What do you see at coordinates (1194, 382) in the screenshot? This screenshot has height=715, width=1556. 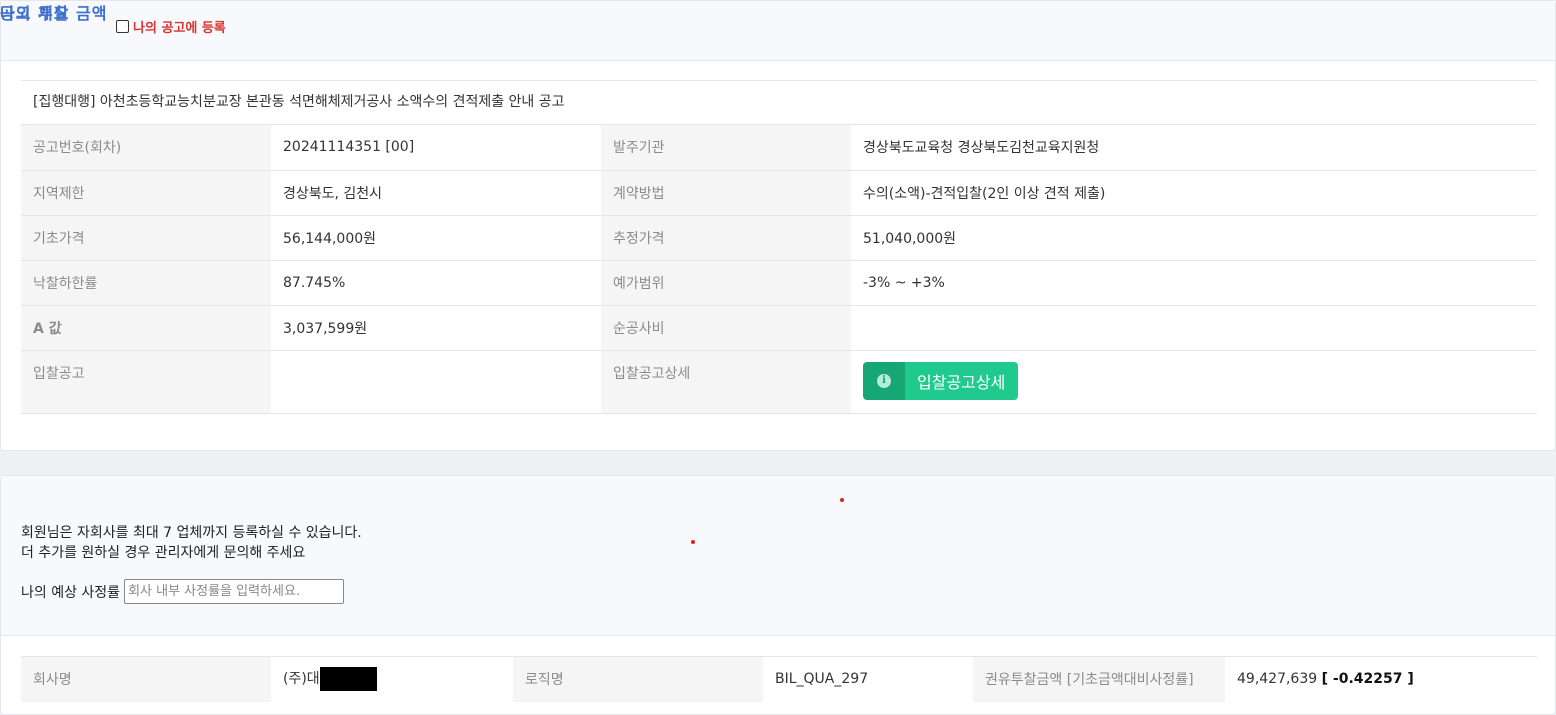 I see `bid-notice-detail-cell: i 입찰공고상세` at bounding box center [1194, 382].